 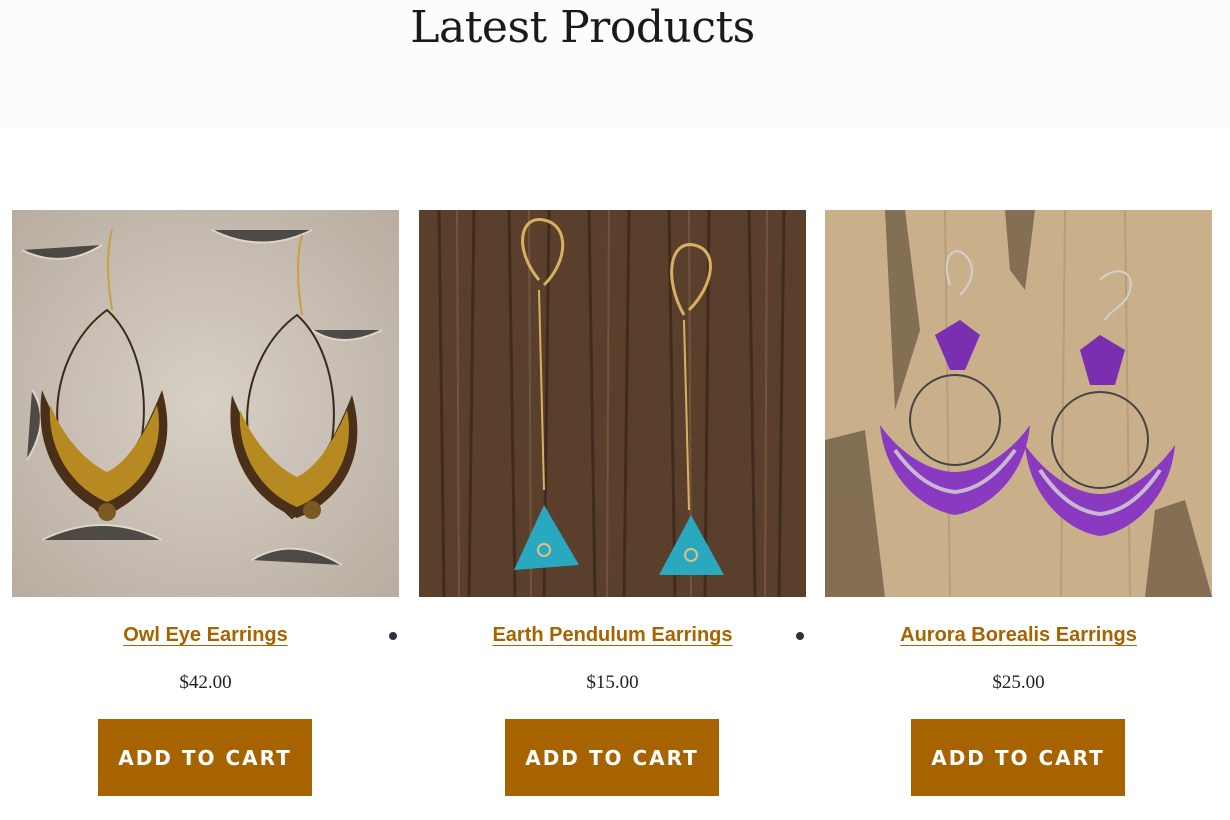 I want to click on product-price: $42.00, so click(x=205, y=682).